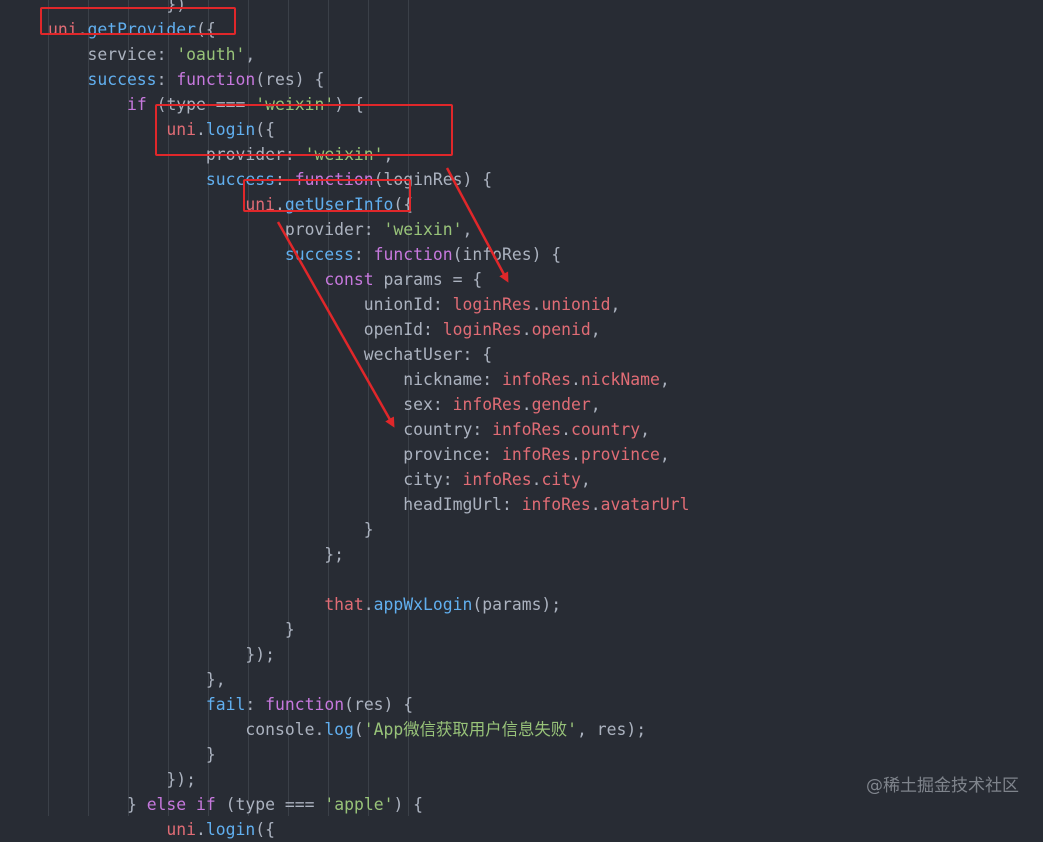  What do you see at coordinates (335, 324) in the screenshot?
I see `arrow-getuserinfo-to-wechatuser` at bounding box center [335, 324].